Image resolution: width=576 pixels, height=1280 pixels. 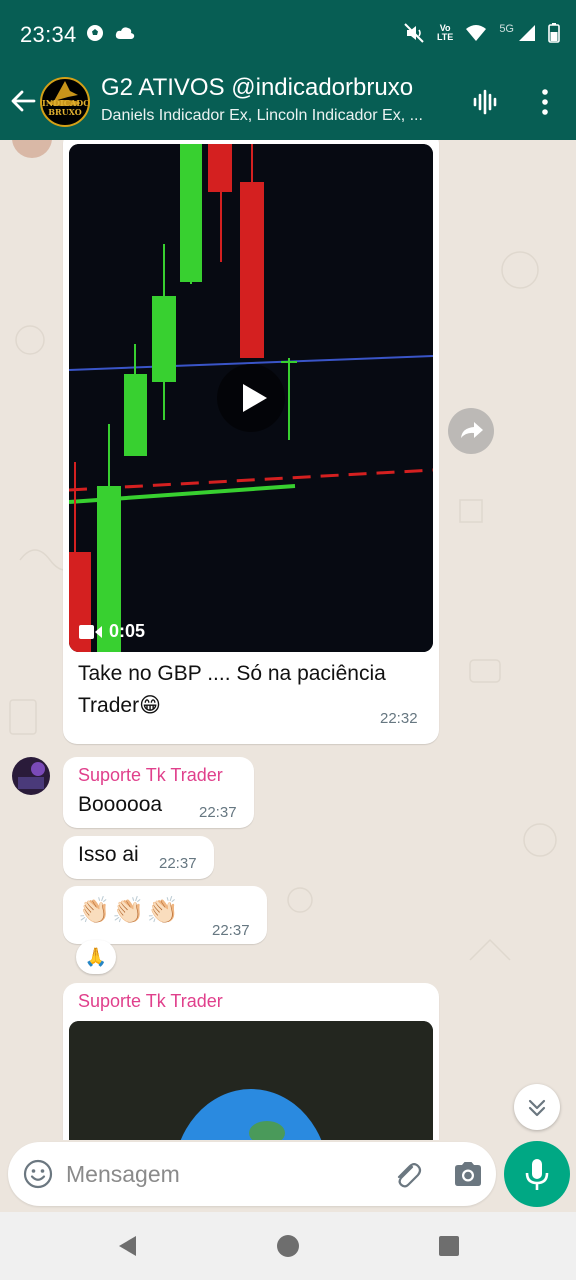 What do you see at coordinates (111, 33) in the screenshot?
I see `status-left-icons` at bounding box center [111, 33].